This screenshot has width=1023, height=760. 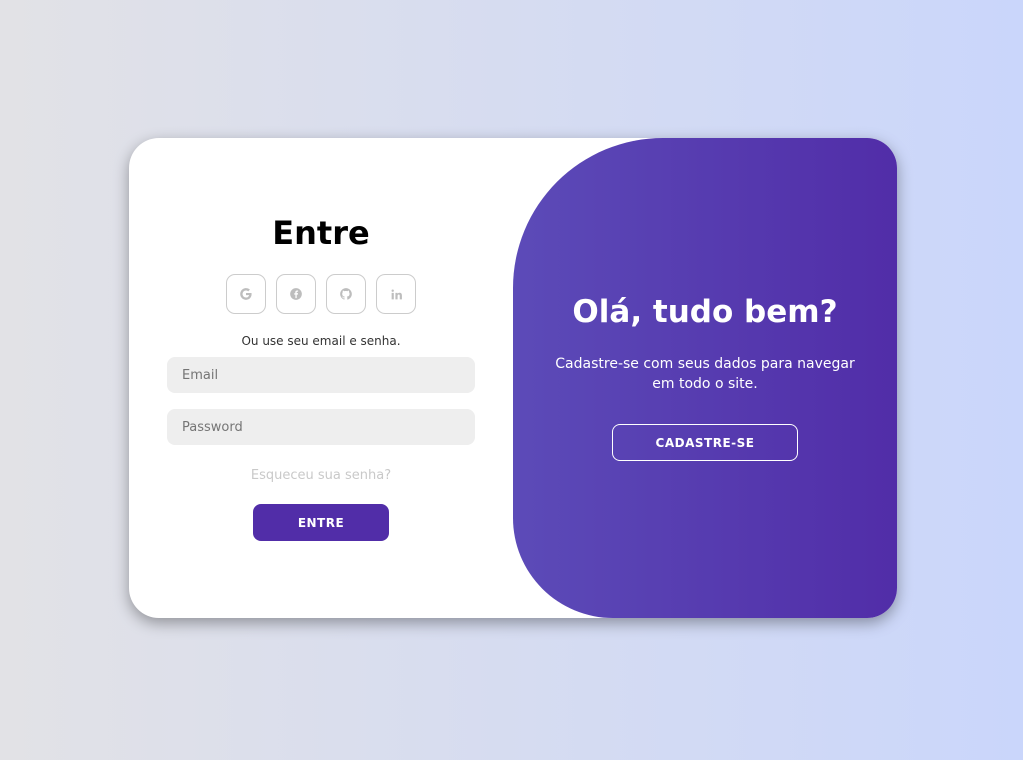 I want to click on google-icon, so click(x=246, y=294).